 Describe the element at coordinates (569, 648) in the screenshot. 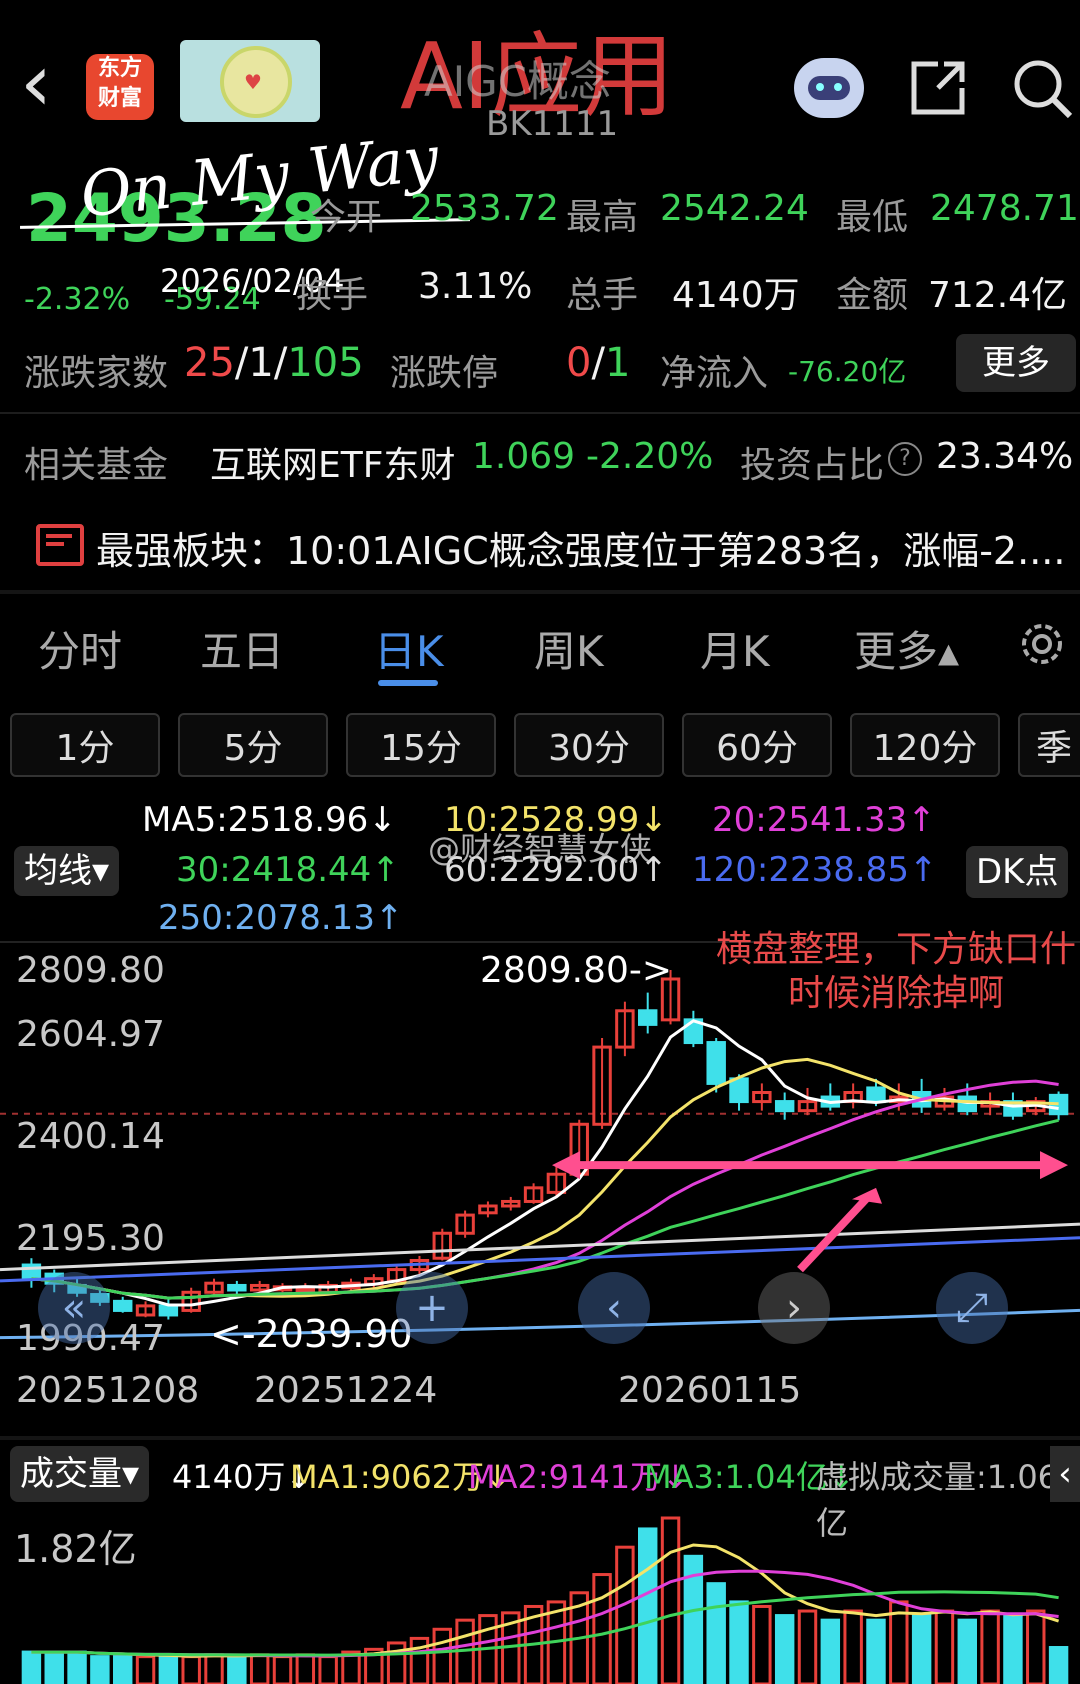

I see `tab-weekly-k: 周K` at that location.